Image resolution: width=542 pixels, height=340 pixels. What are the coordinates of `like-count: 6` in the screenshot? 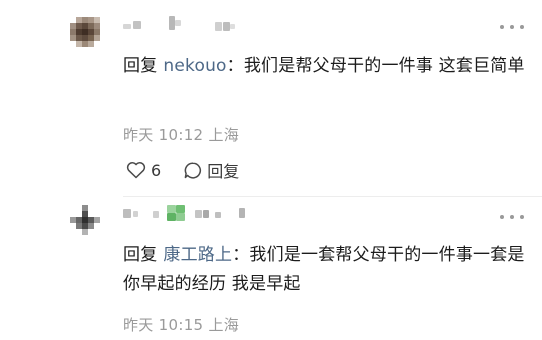 It's located at (156, 170).